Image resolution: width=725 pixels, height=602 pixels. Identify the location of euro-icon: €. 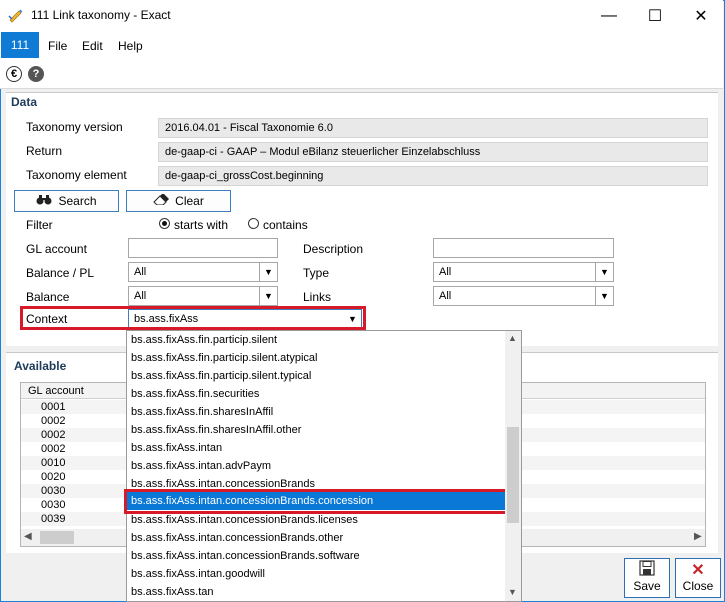
(14, 74).